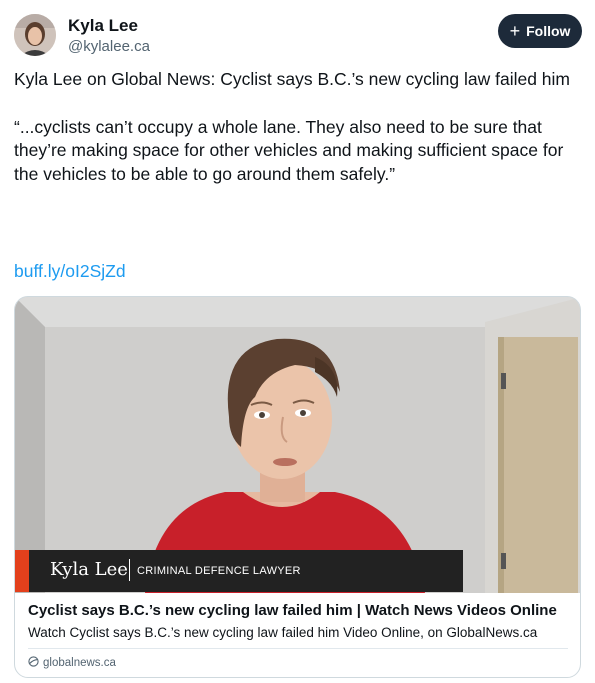  What do you see at coordinates (109, 46) in the screenshot?
I see `author-handle: @kylalee.ca` at bounding box center [109, 46].